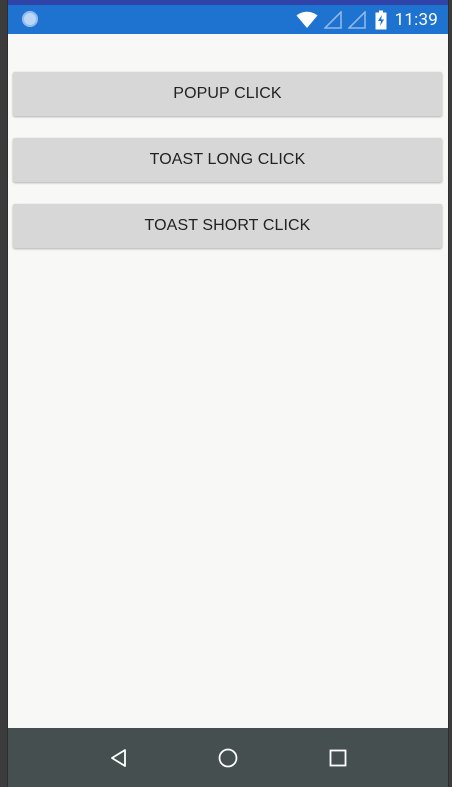 Image resolution: width=452 pixels, height=787 pixels. I want to click on toast-short-click-button: TOAST SHORT CLICK, so click(227, 226).